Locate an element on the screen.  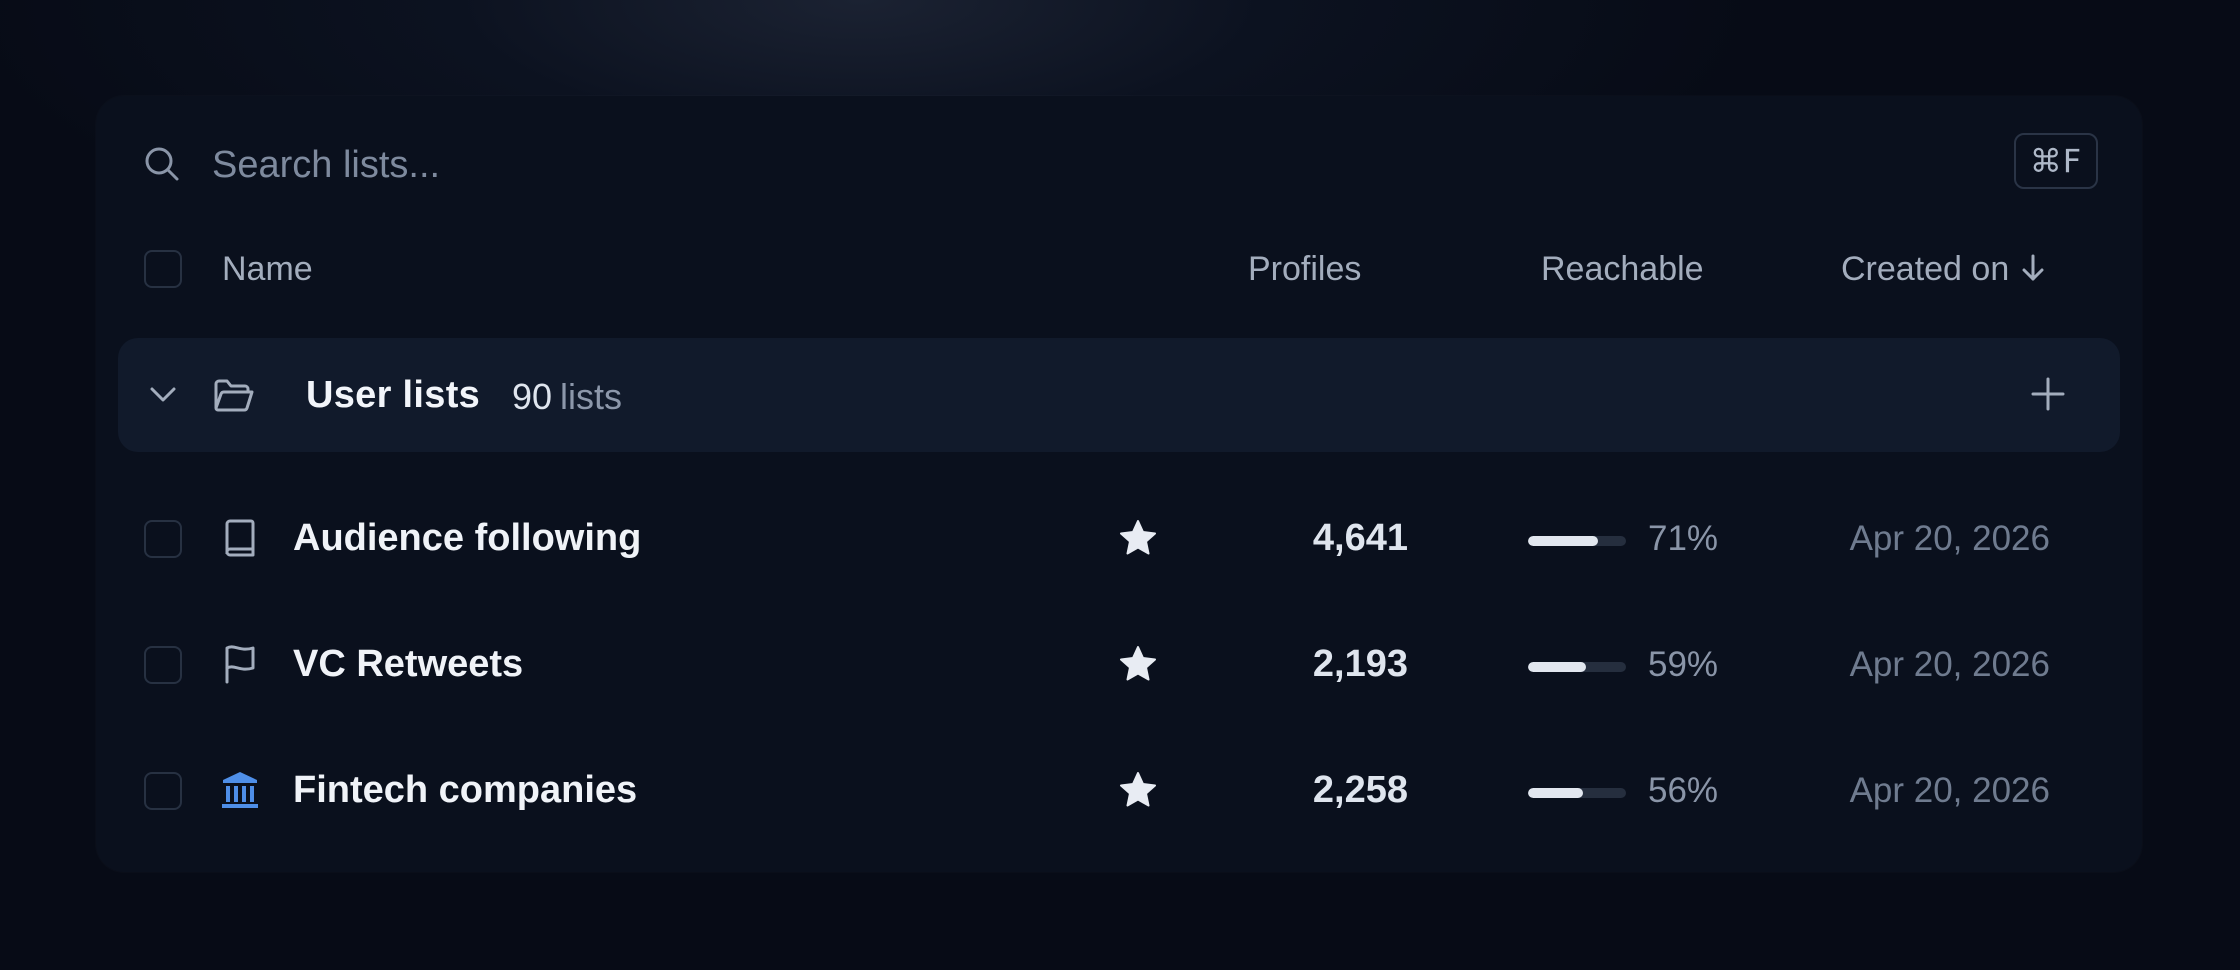
group-count-unit: lists is located at coordinates (591, 396).